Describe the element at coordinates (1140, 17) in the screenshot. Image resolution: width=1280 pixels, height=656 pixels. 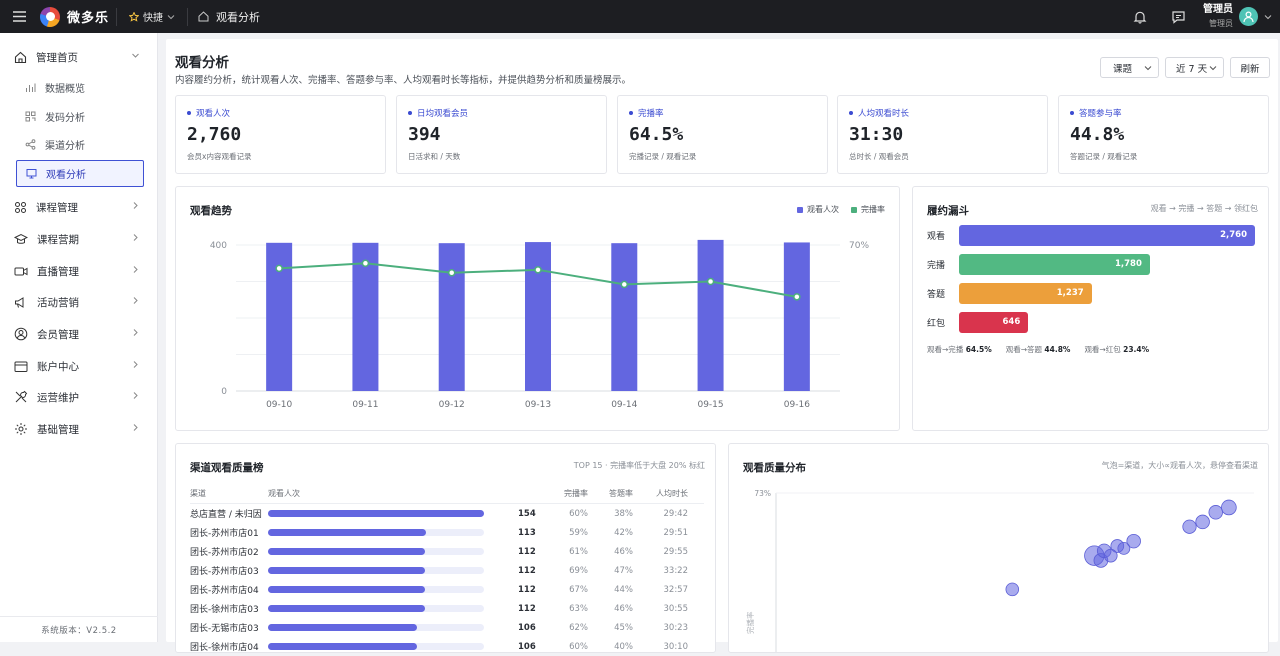
I see `notification-bell-icon` at that location.